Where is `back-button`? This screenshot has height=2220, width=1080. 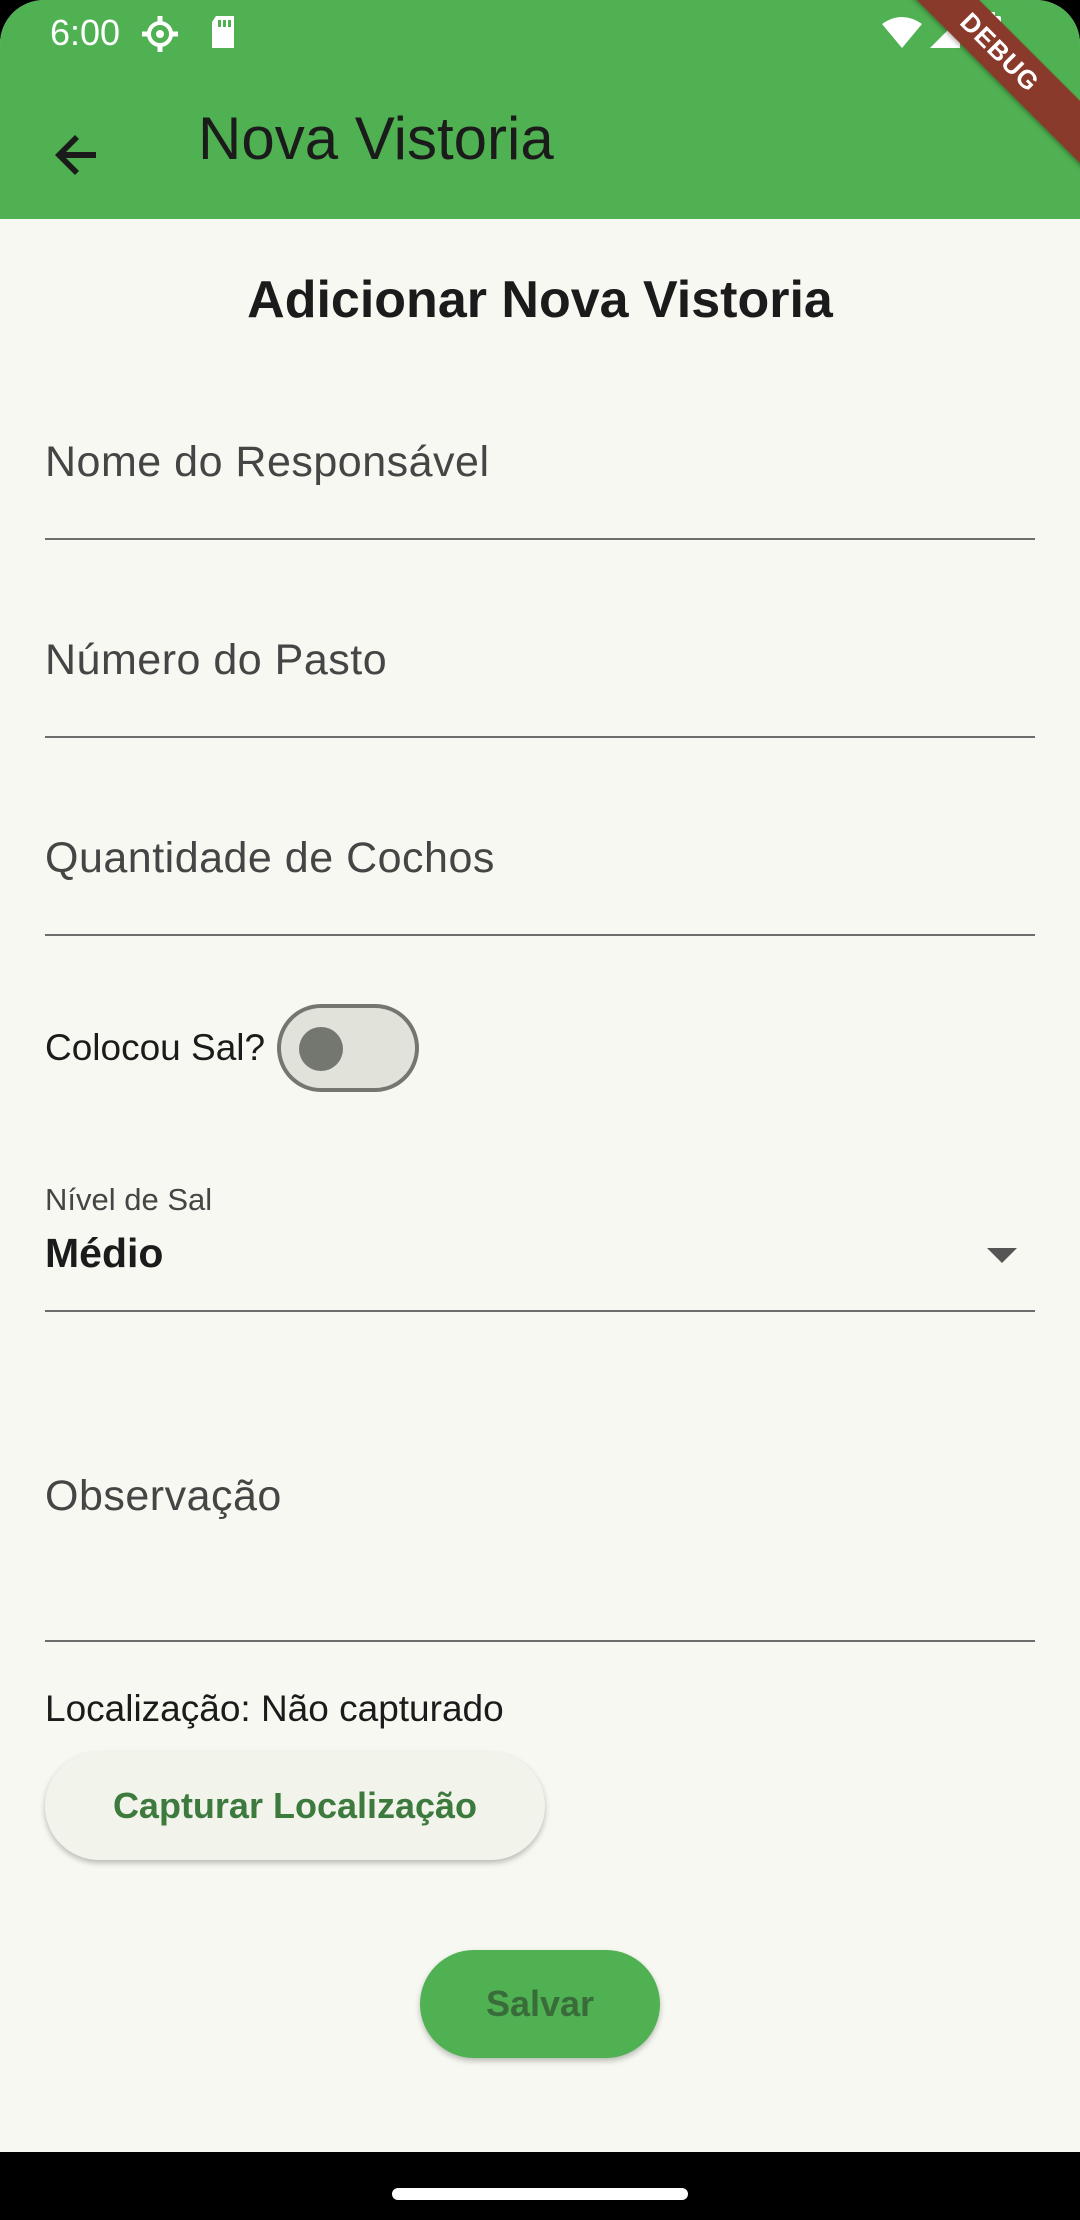
back-button is located at coordinates (77, 157).